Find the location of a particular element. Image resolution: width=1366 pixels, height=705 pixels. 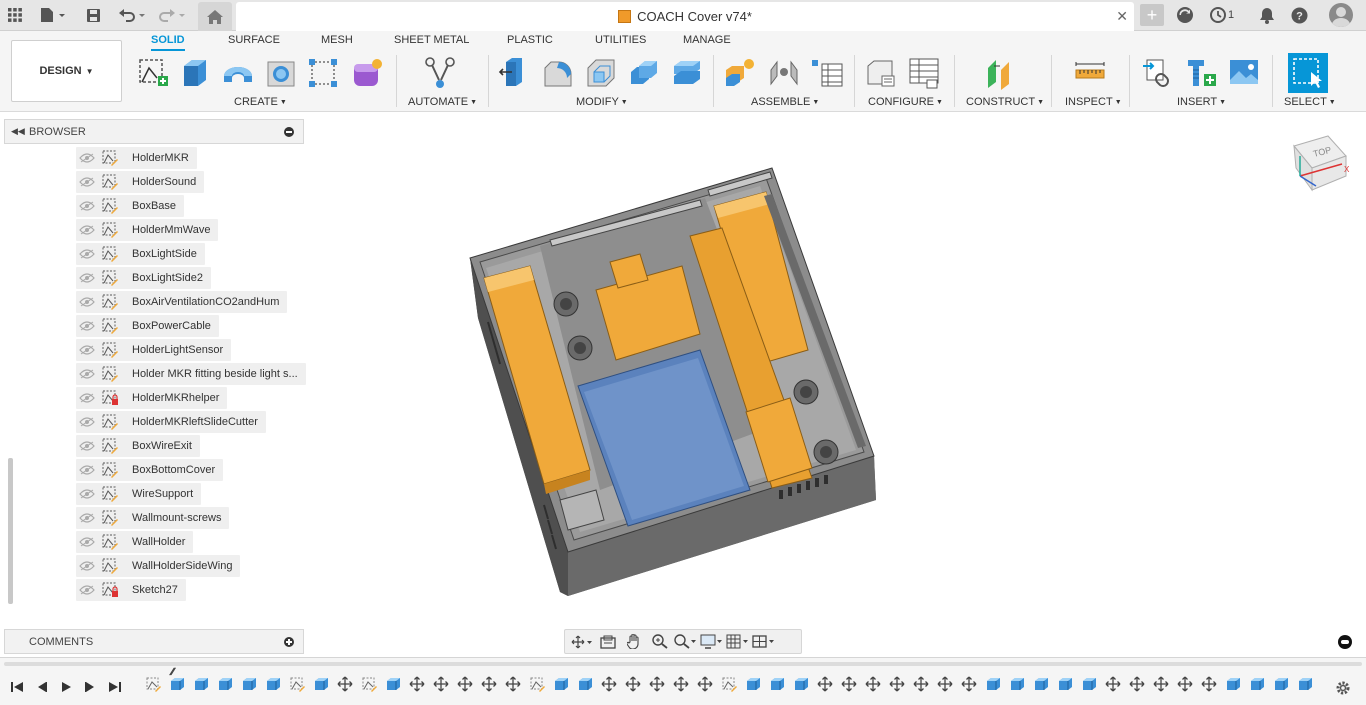

fillet-icon is located at coordinates (558, 73).